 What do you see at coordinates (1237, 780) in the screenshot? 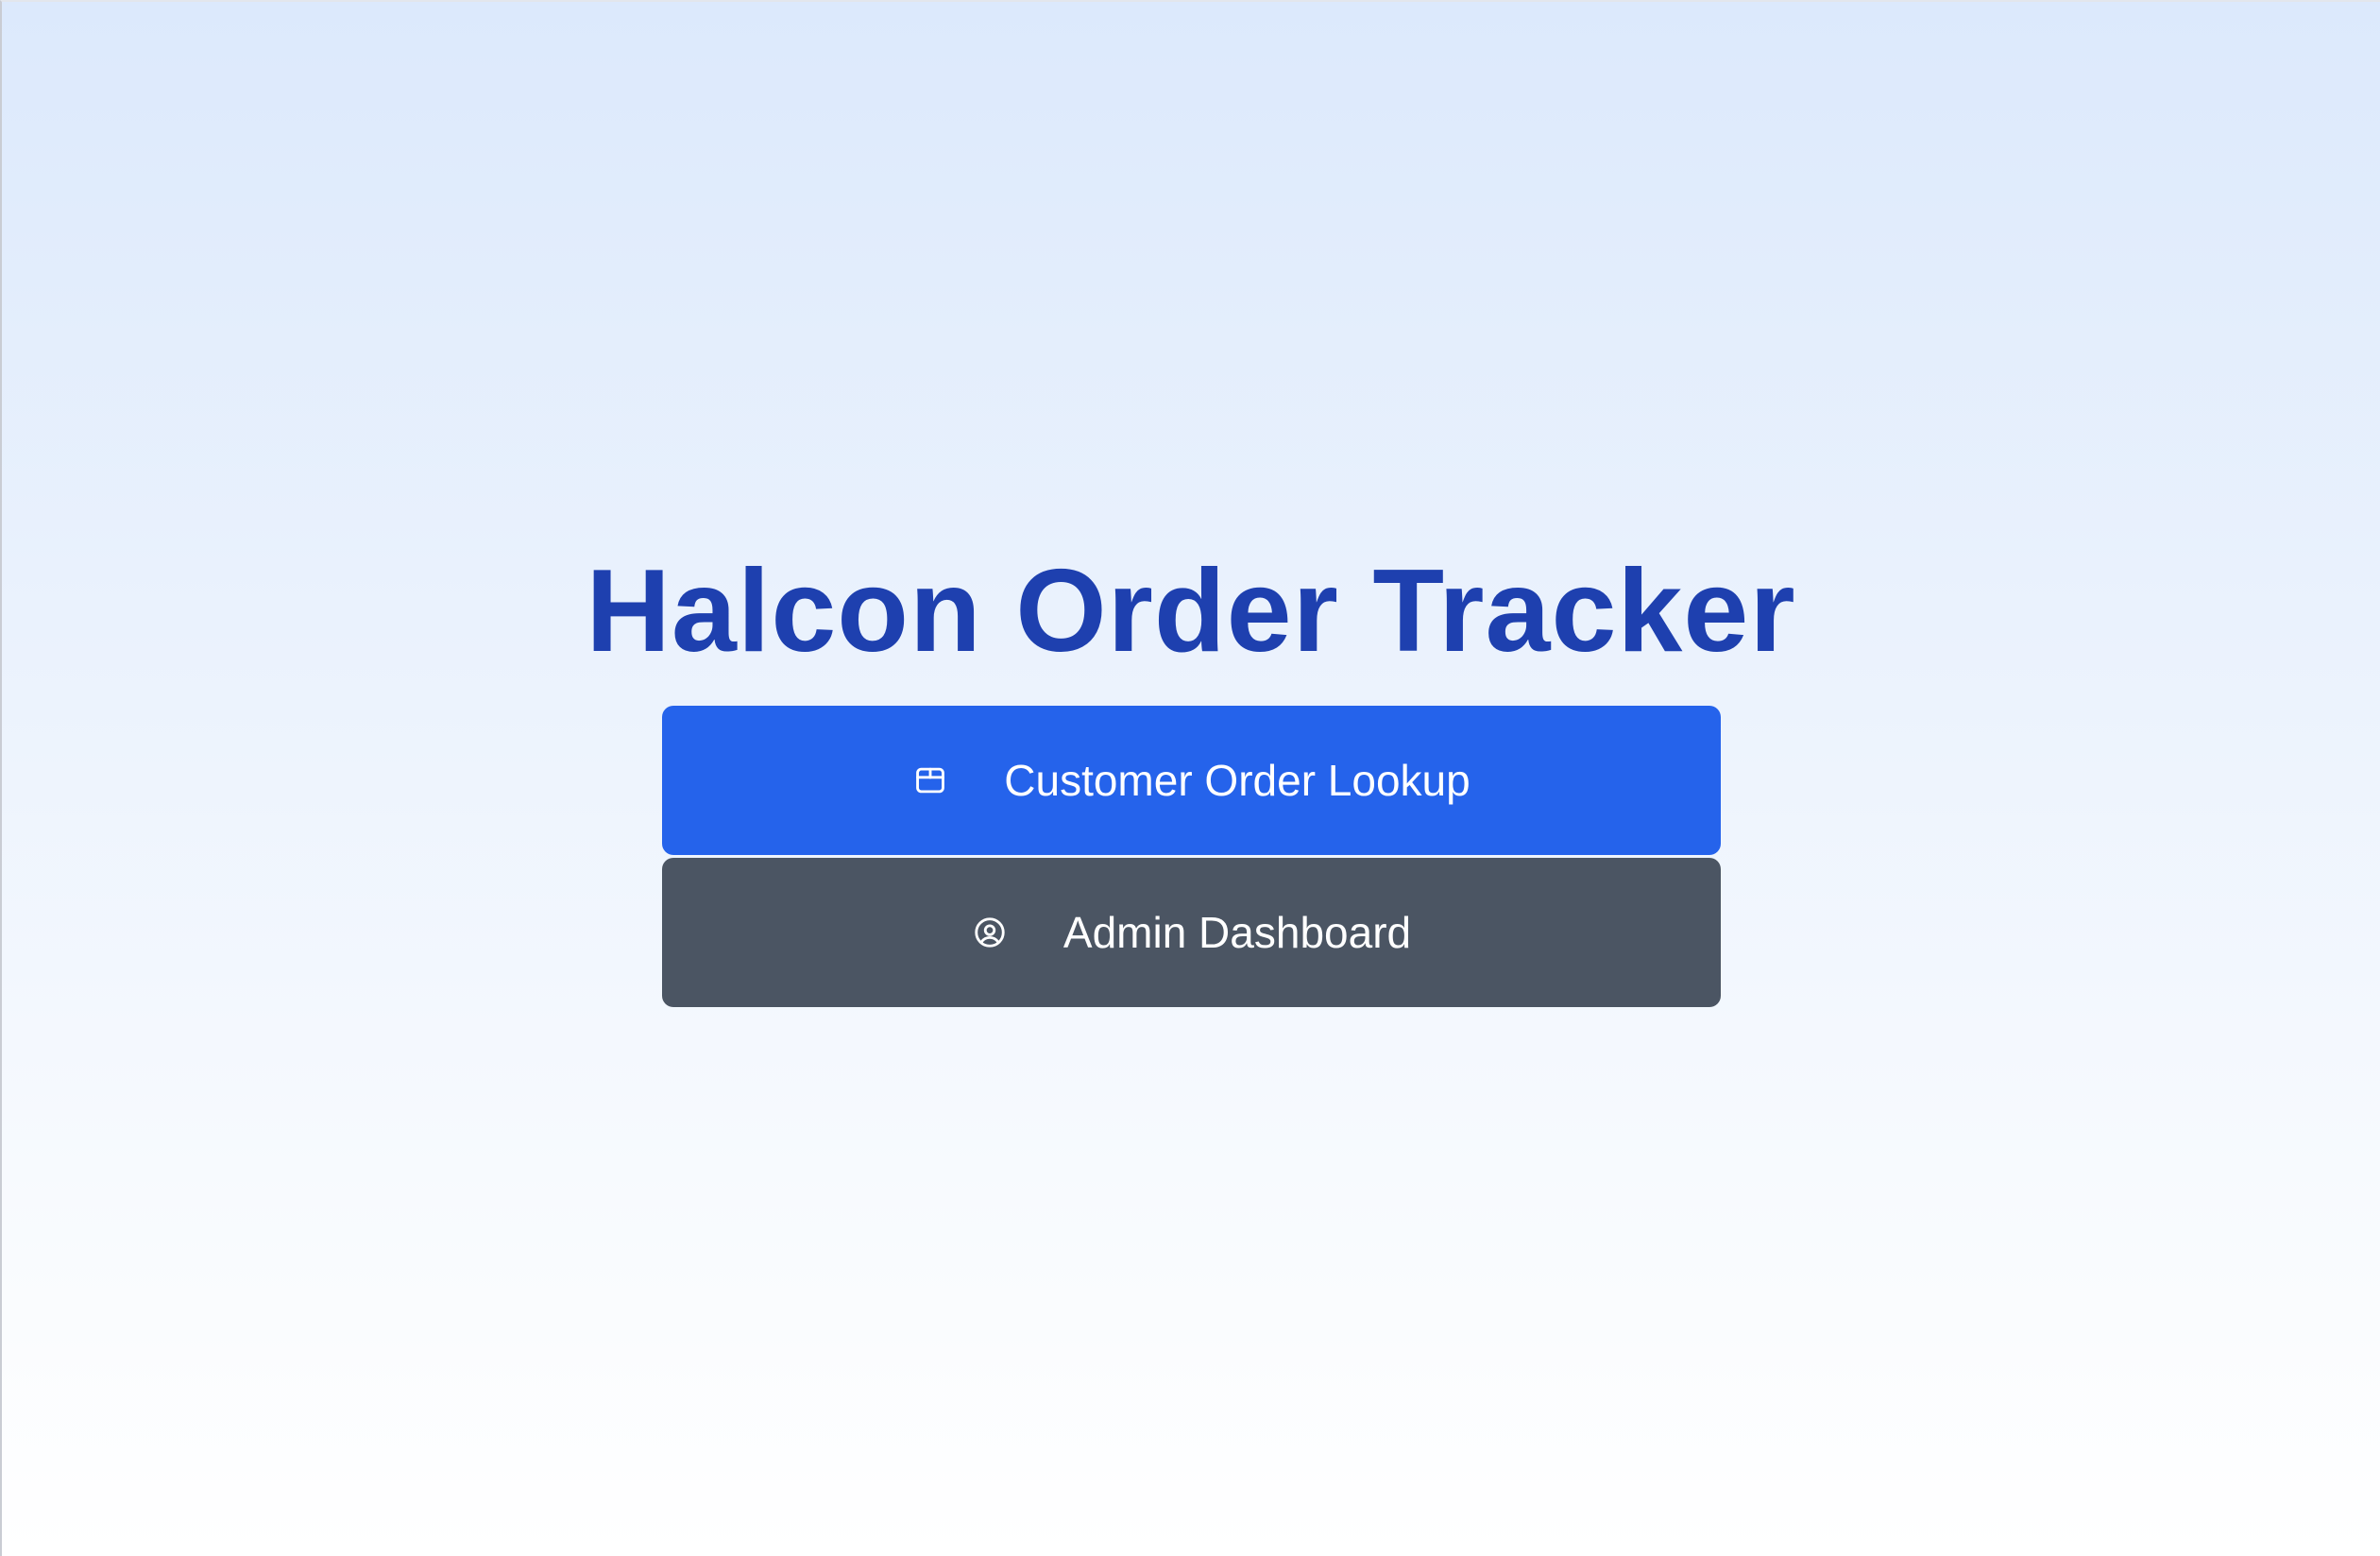
I see `customer-order-lookup-label: Customer Order Lookup` at bounding box center [1237, 780].